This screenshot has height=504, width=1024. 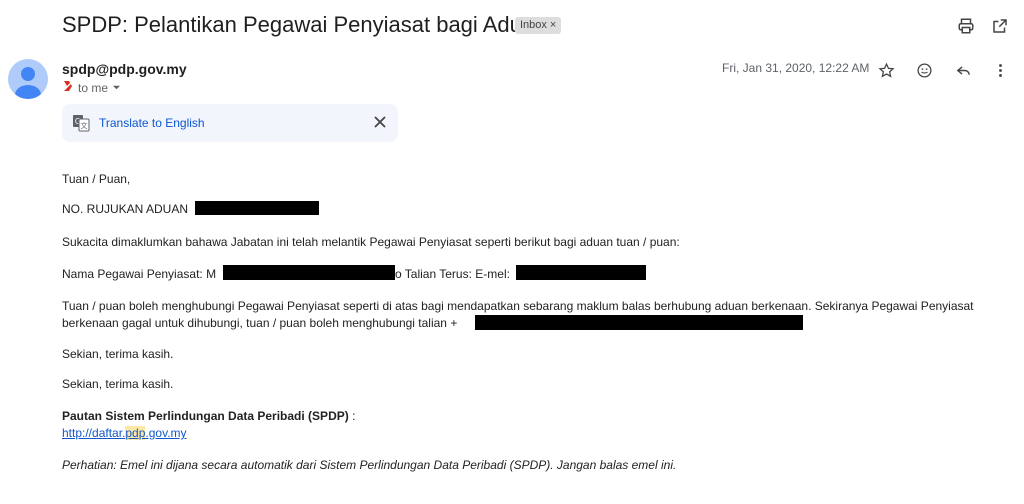 What do you see at coordinates (963, 70) in the screenshot?
I see `reply-icon` at bounding box center [963, 70].